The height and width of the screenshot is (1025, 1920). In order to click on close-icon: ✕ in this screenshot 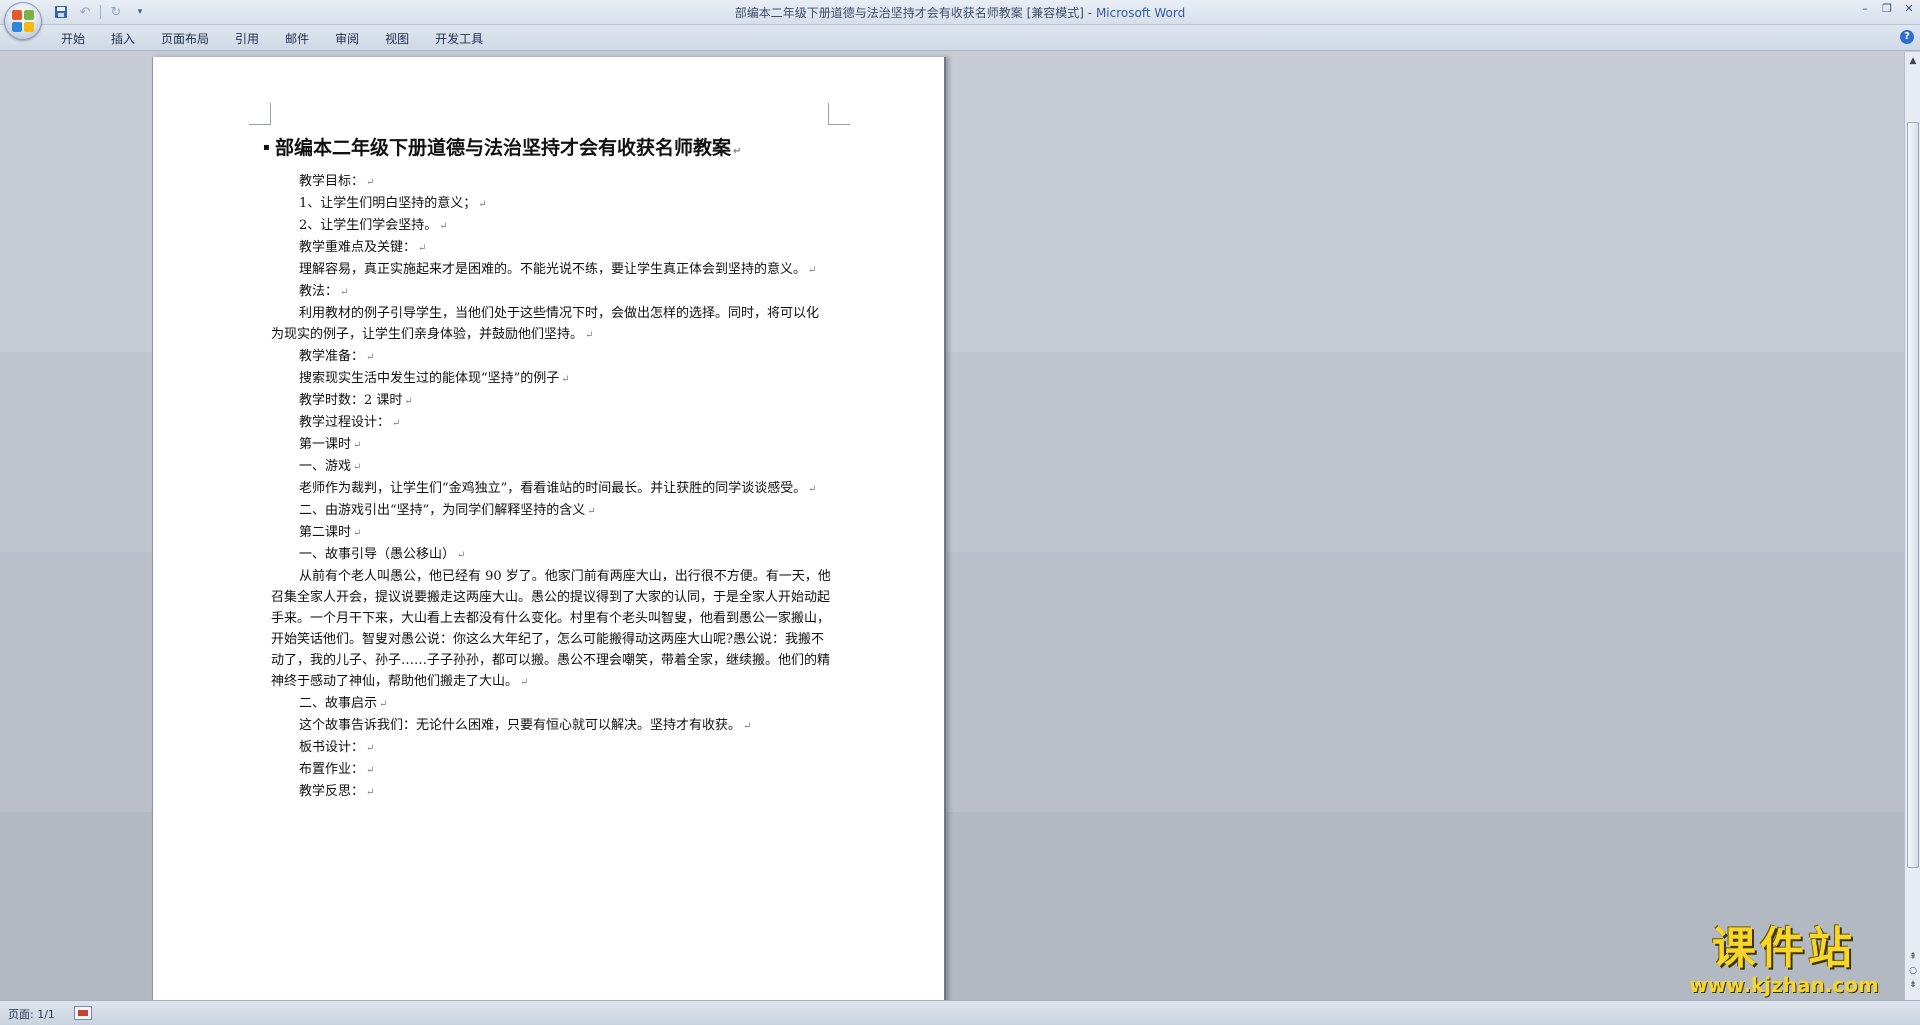, I will do `click(1909, 9)`.